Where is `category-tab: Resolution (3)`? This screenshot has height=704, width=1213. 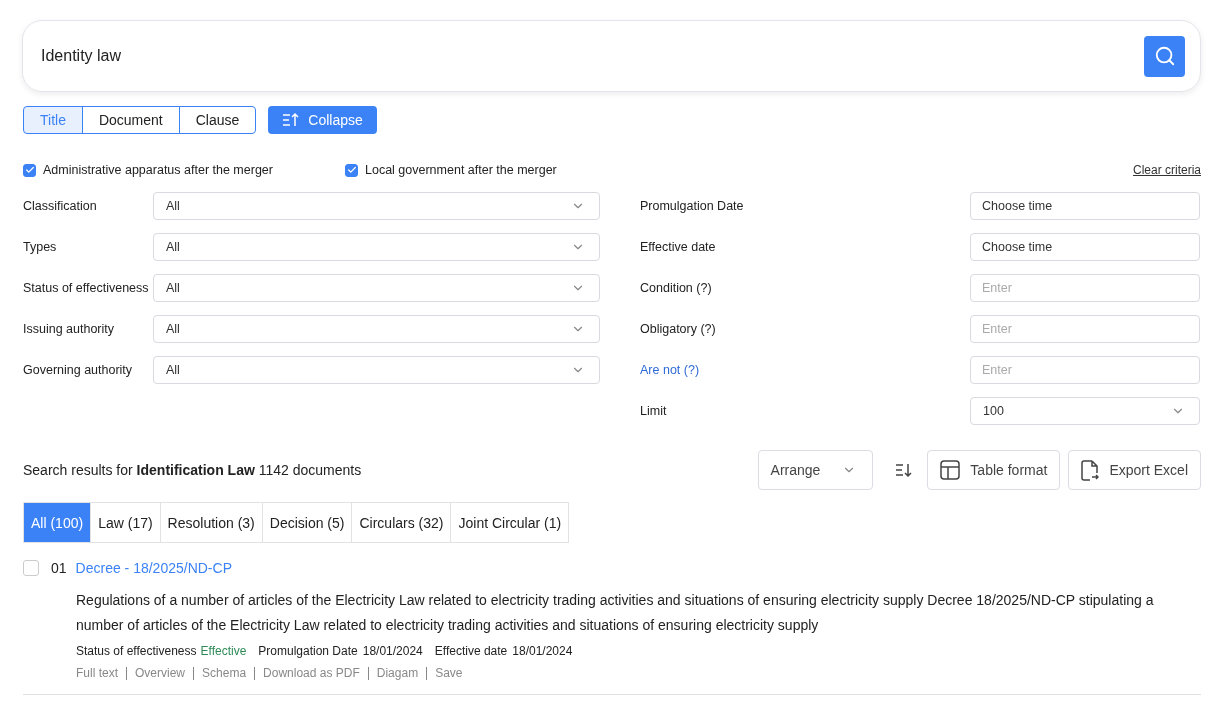 category-tab: Resolution (3) is located at coordinates (211, 522).